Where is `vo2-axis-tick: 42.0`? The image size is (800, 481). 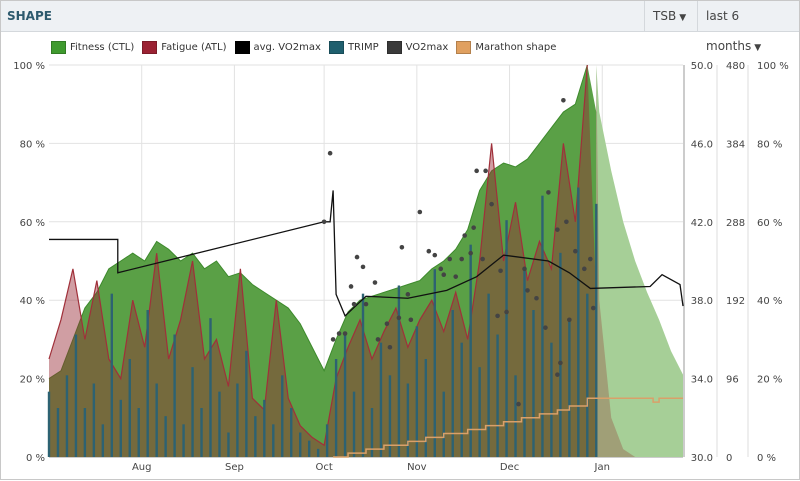 vo2-axis-tick: 42.0 is located at coordinates (702, 223).